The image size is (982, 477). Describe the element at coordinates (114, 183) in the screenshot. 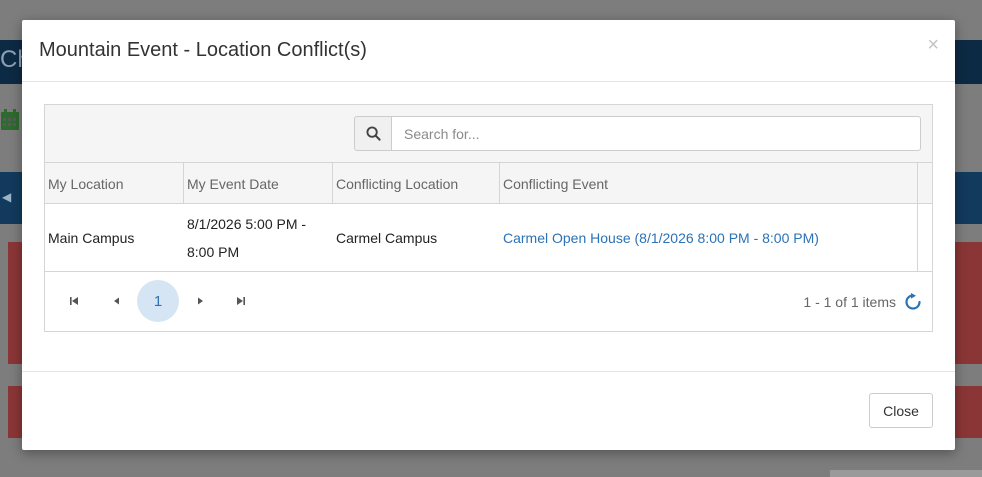

I see `column-header-my-location: My Location` at that location.